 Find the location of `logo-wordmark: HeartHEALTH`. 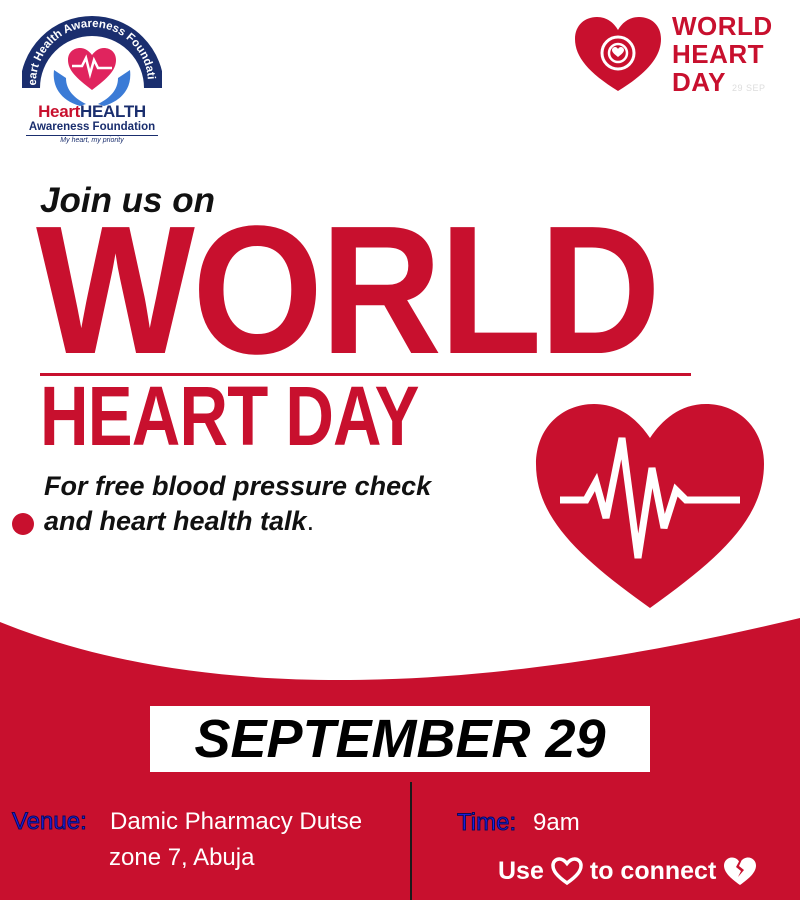

logo-wordmark: HeartHEALTH is located at coordinates (92, 111).